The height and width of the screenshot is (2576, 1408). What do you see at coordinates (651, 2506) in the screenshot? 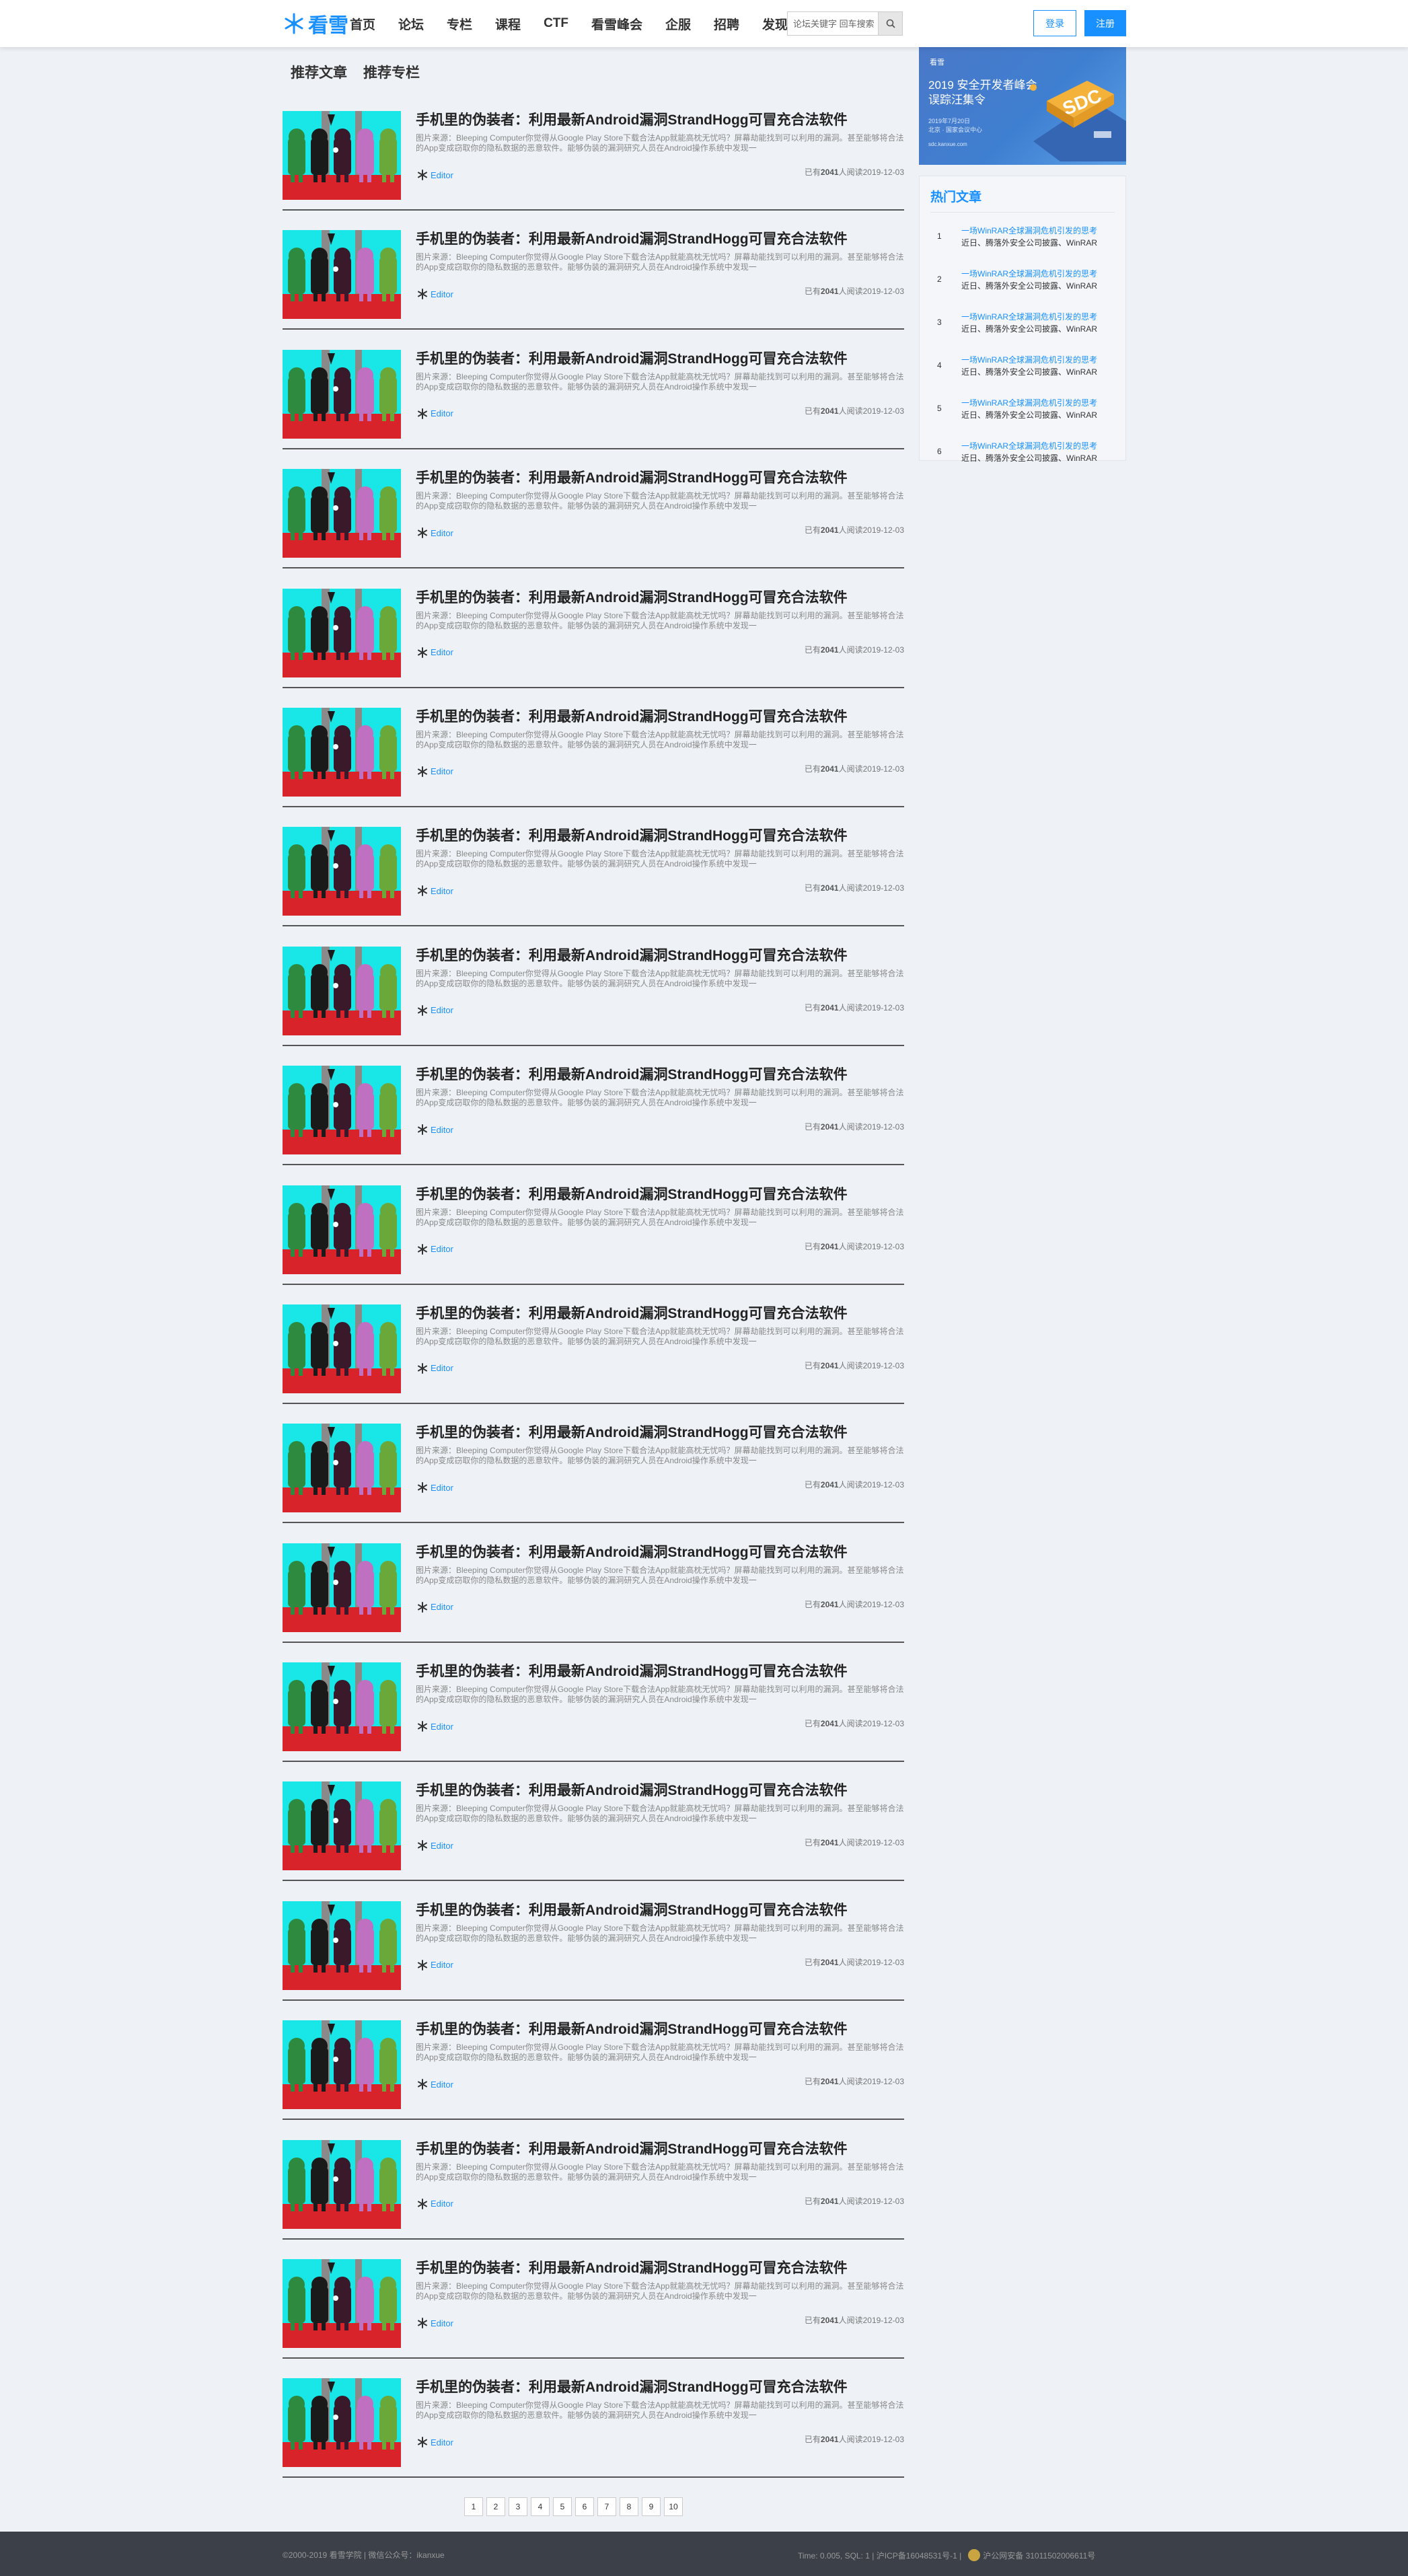
I see `page-link: 9` at bounding box center [651, 2506].